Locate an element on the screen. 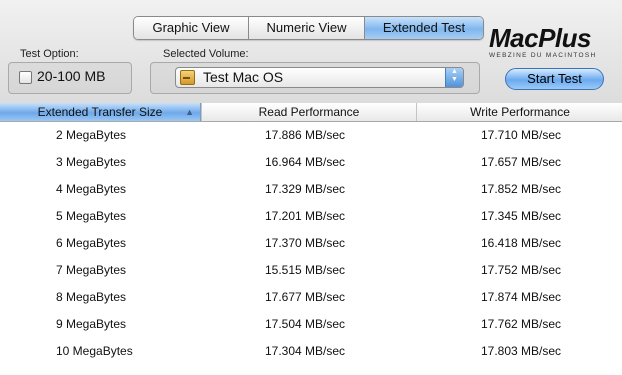 This screenshot has width=622, height=375. cell-write: 17.874 MB/sec is located at coordinates (521, 297).